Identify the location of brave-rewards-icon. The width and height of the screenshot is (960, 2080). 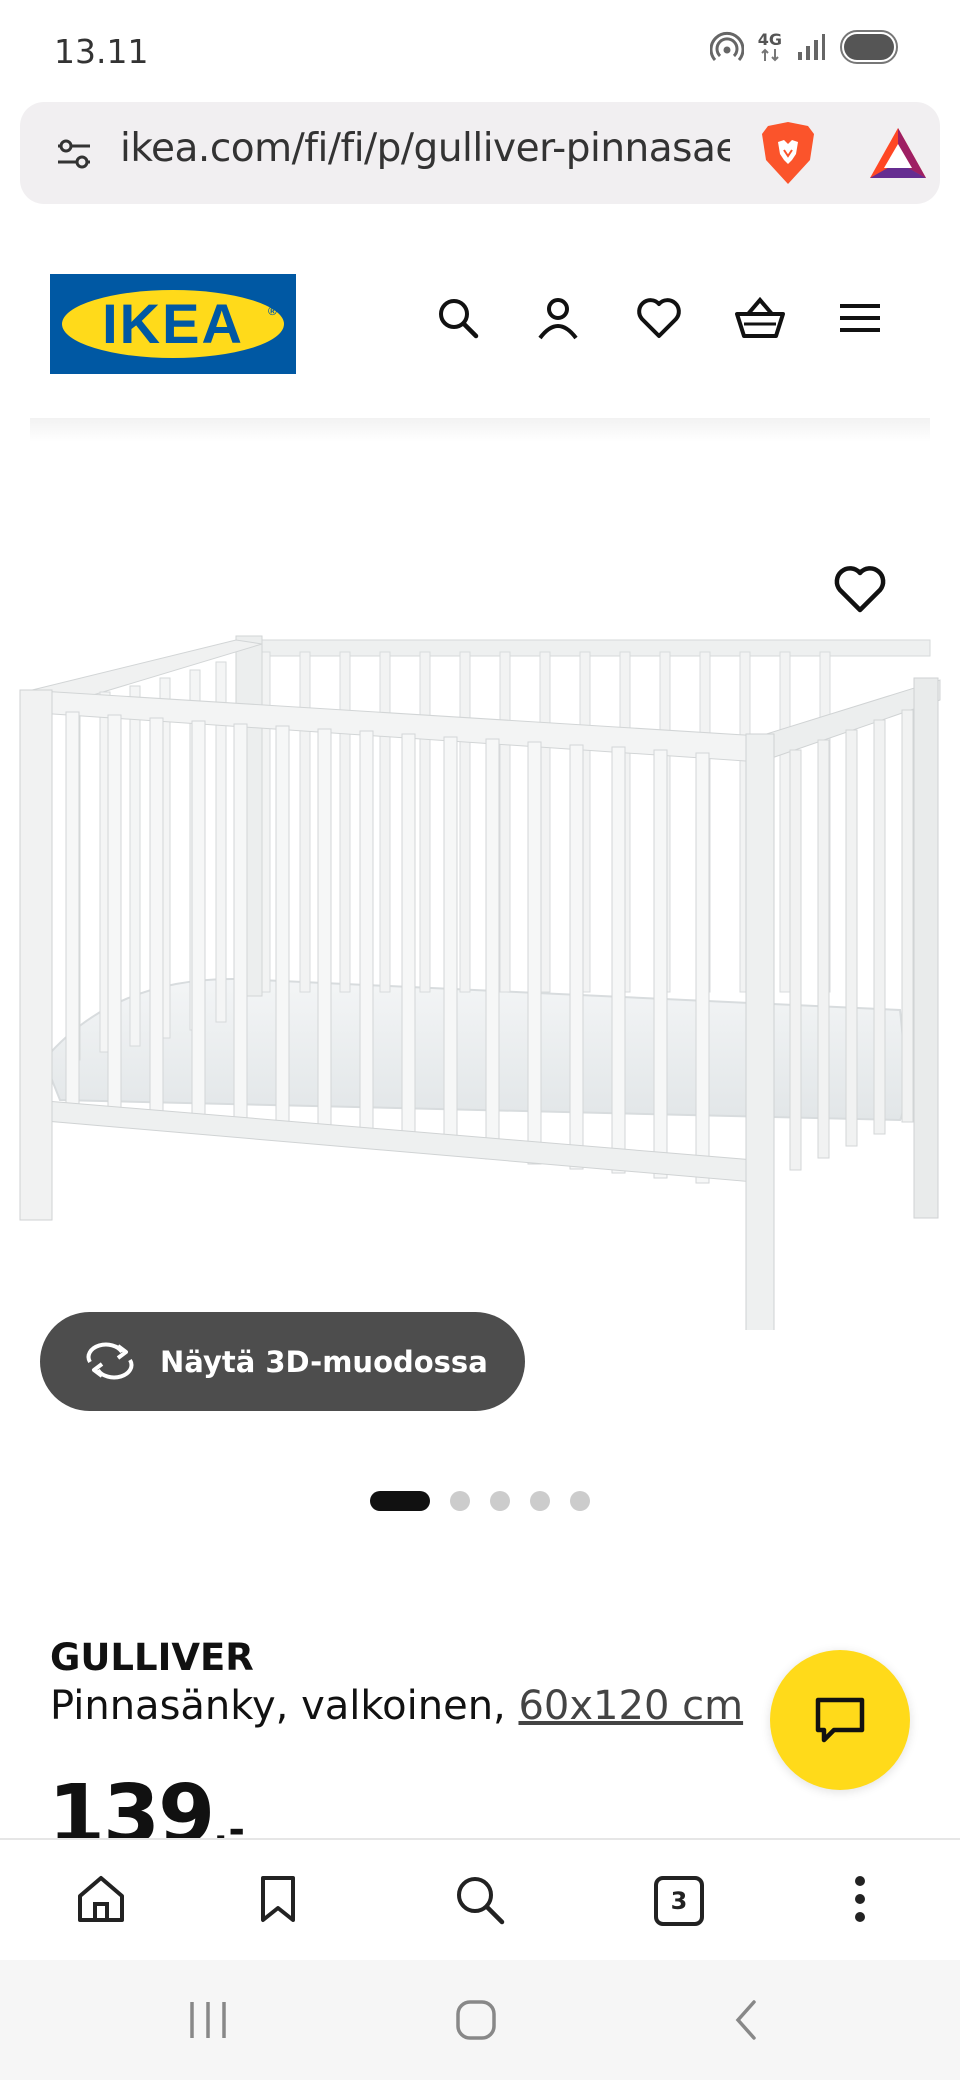
(898, 154).